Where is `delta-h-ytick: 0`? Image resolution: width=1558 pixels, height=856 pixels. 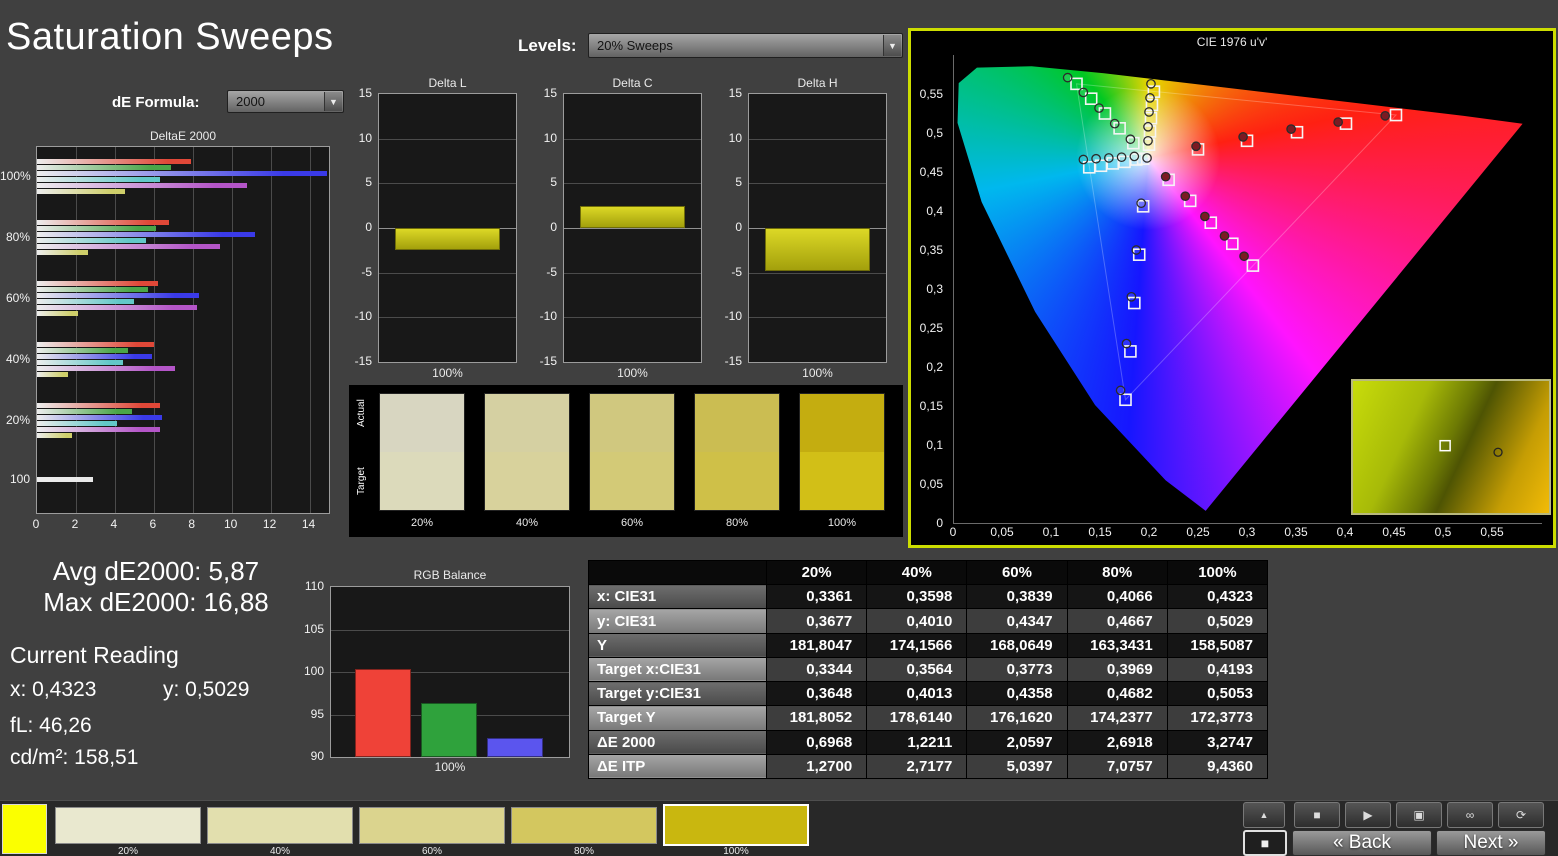
delta-h-ytick: 0 is located at coordinates (738, 227).